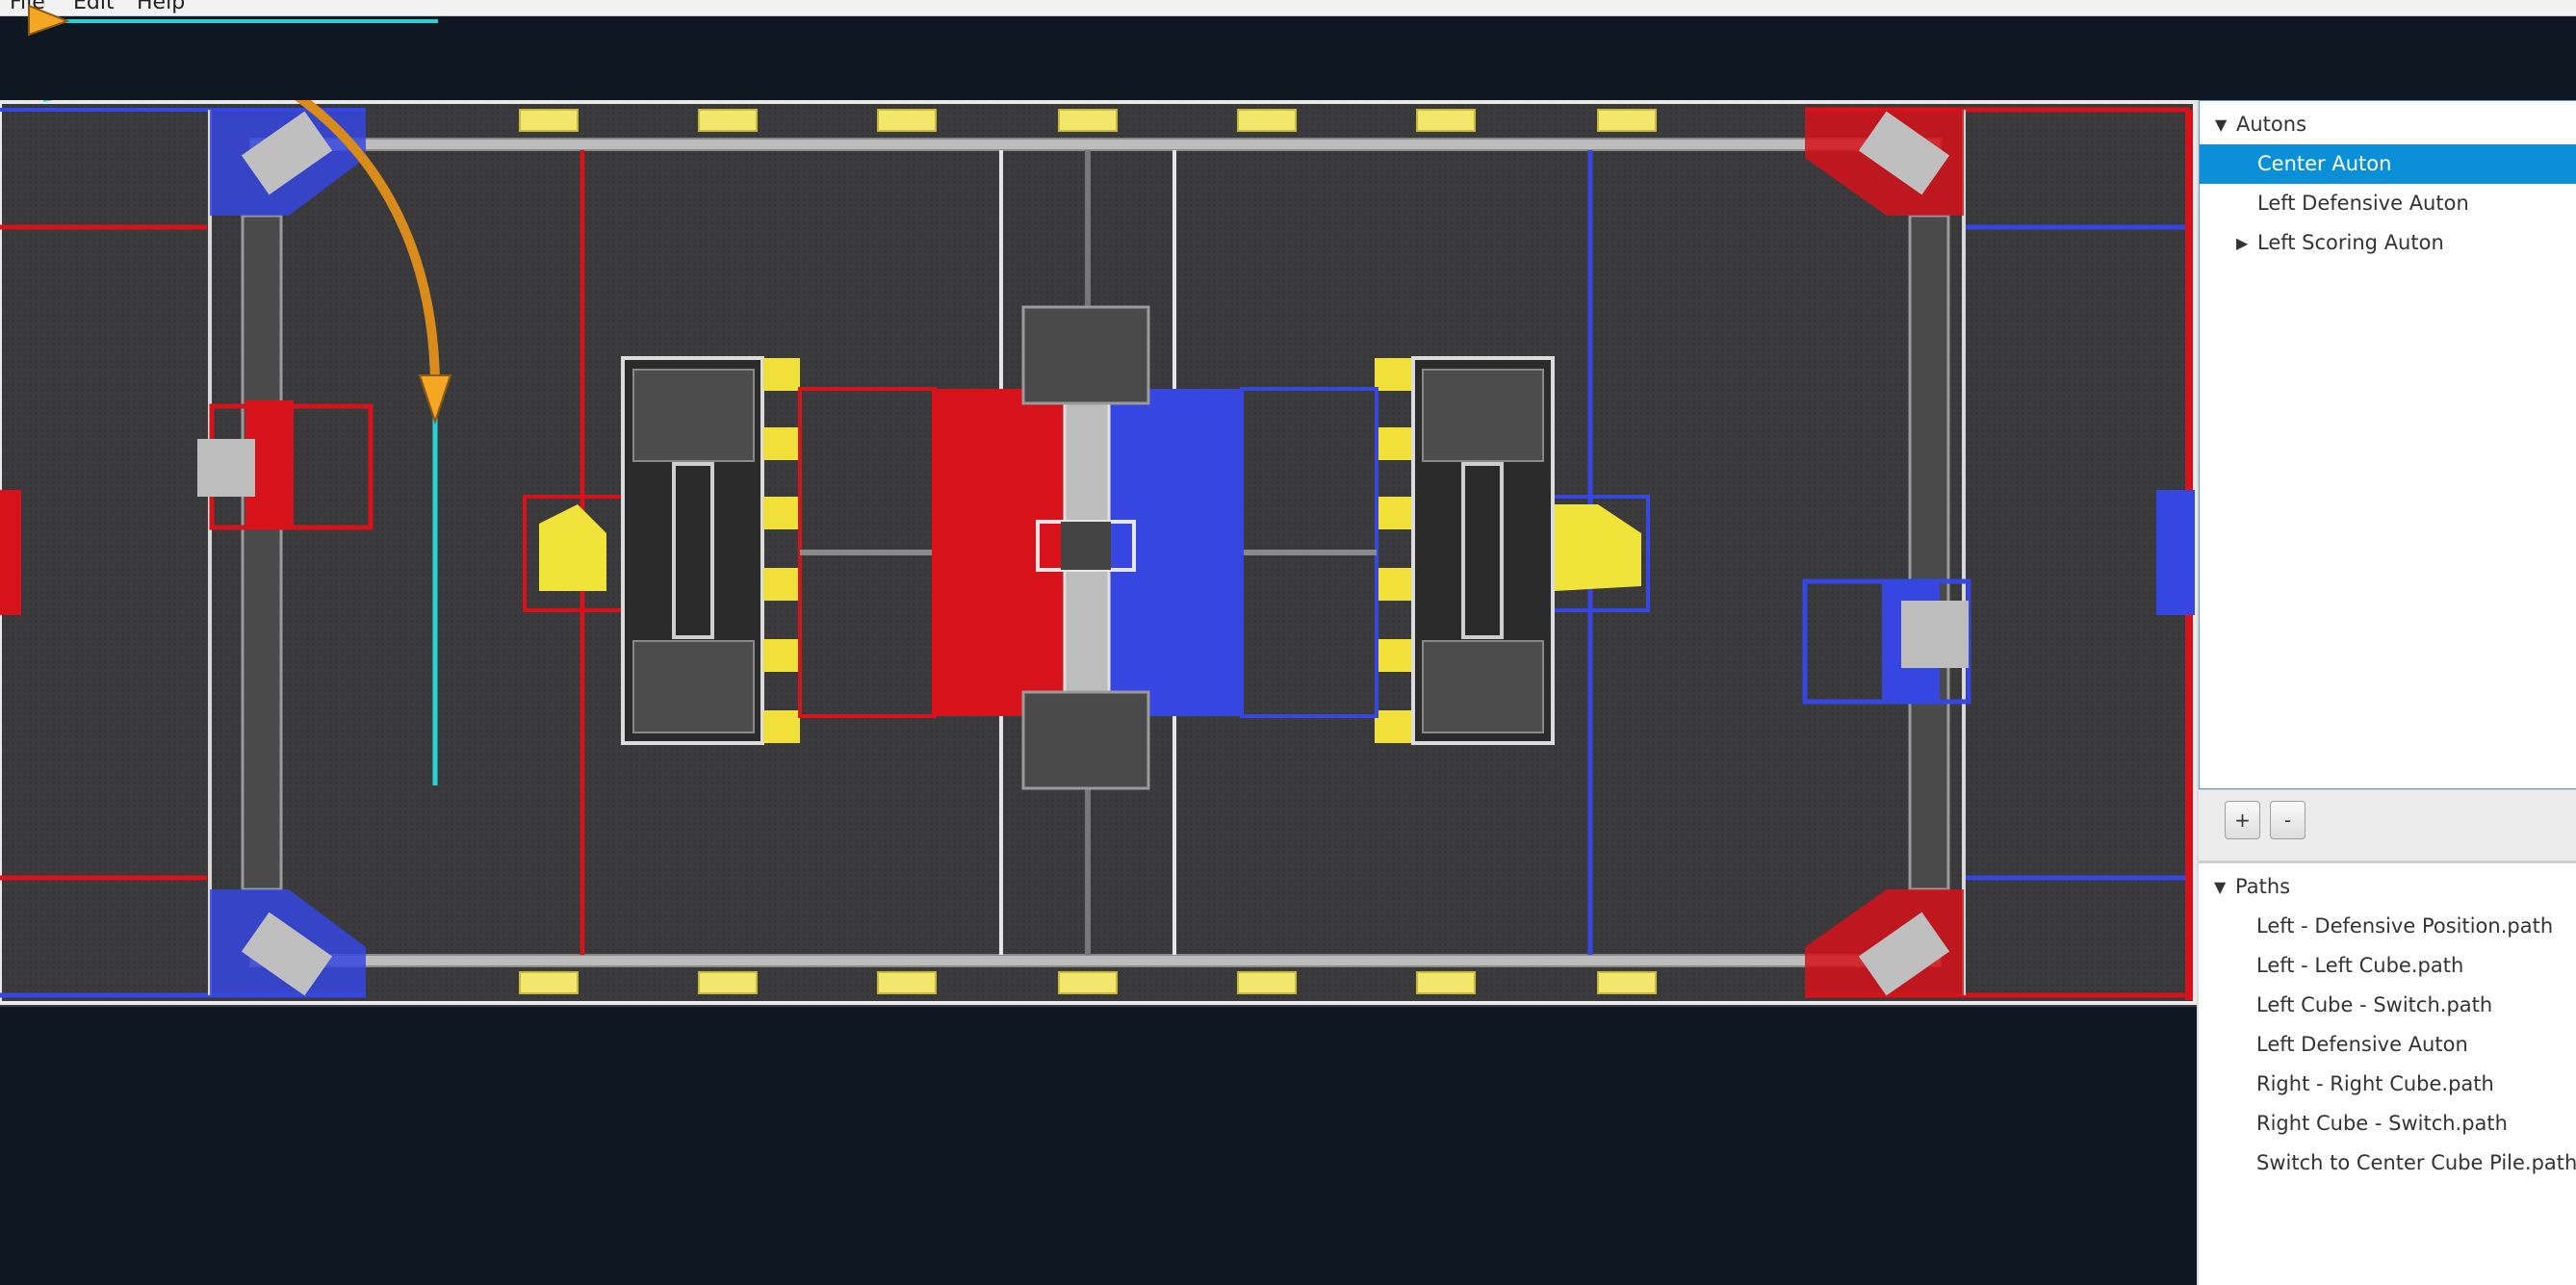 This screenshot has width=2576, height=1285. I want to click on path-label: Left - Left Cube.path, so click(2360, 966).